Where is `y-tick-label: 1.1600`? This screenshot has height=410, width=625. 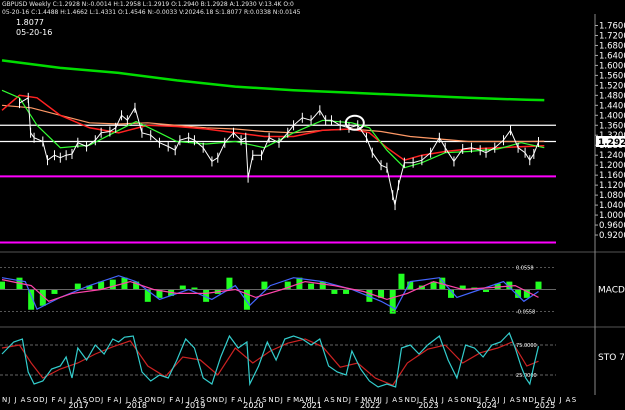
y-tick-label: 1.1600 is located at coordinates (612, 176).